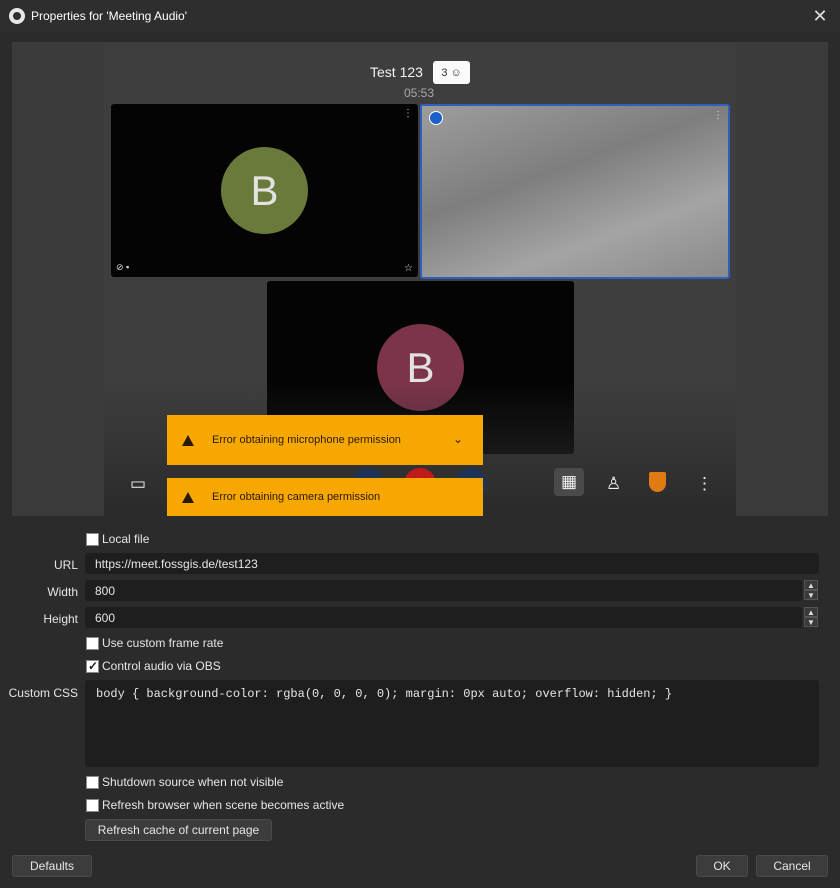 This screenshot has height=888, width=840. I want to click on video-tile-2: ⋮, so click(575, 191).